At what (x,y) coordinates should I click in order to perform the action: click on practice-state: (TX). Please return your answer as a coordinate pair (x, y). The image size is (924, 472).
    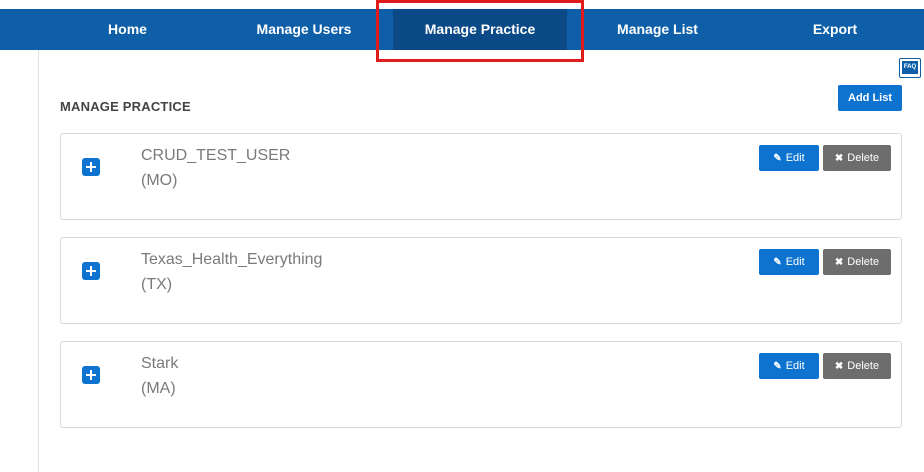
    Looking at the image, I should click on (157, 284).